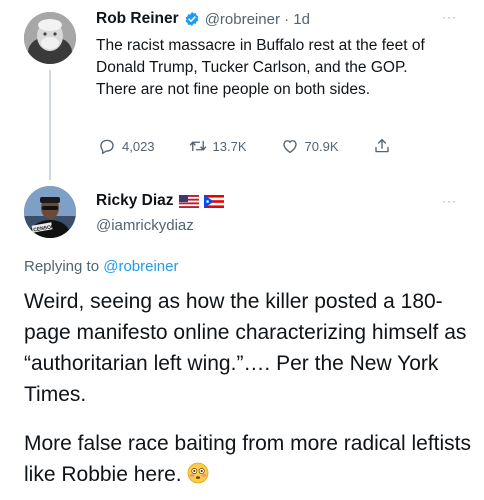  Describe the element at coordinates (321, 146) in the screenshot. I see `like-count: 70.9K` at that location.